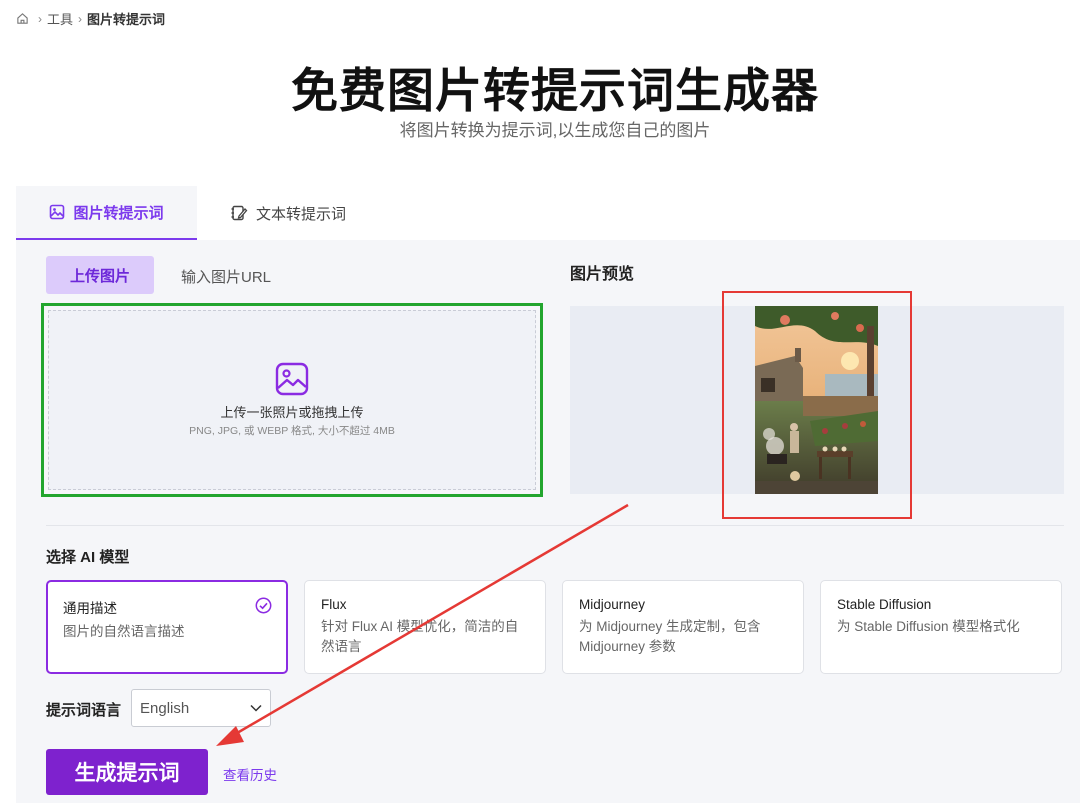 The height and width of the screenshot is (803, 1080). What do you see at coordinates (22, 18) in the screenshot?
I see `home-icon` at bounding box center [22, 18].